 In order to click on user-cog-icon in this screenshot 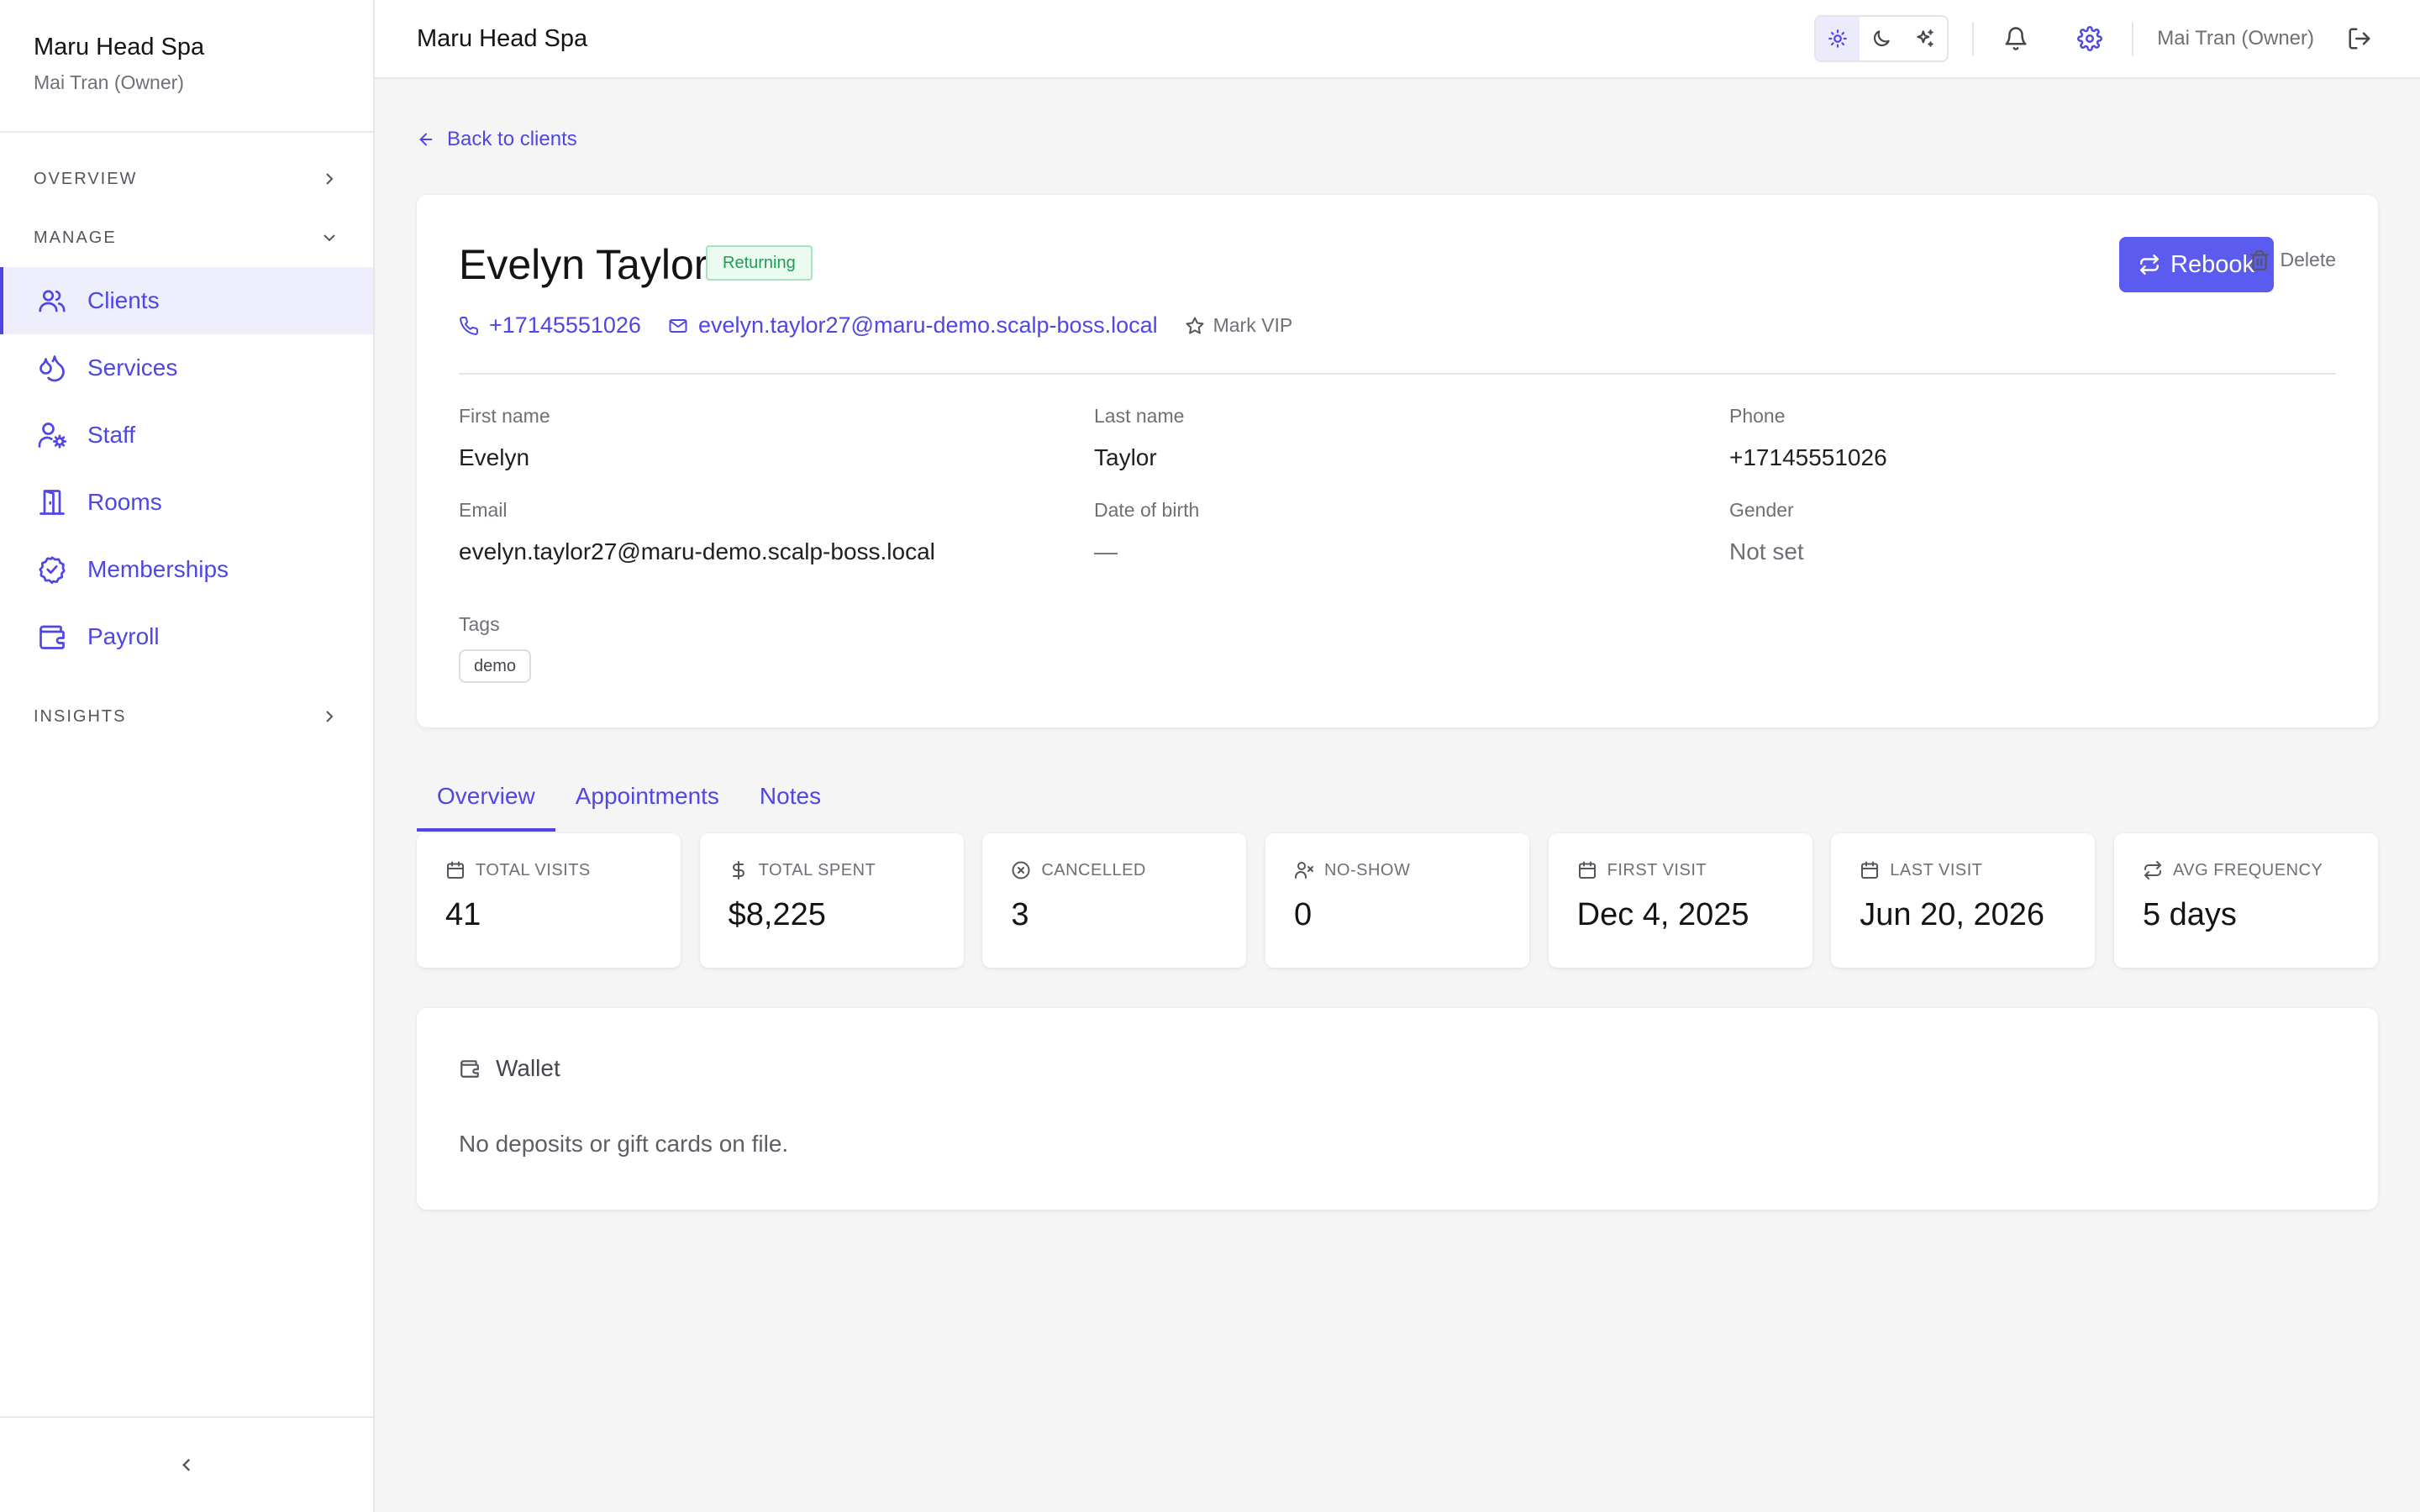, I will do `click(52, 435)`.